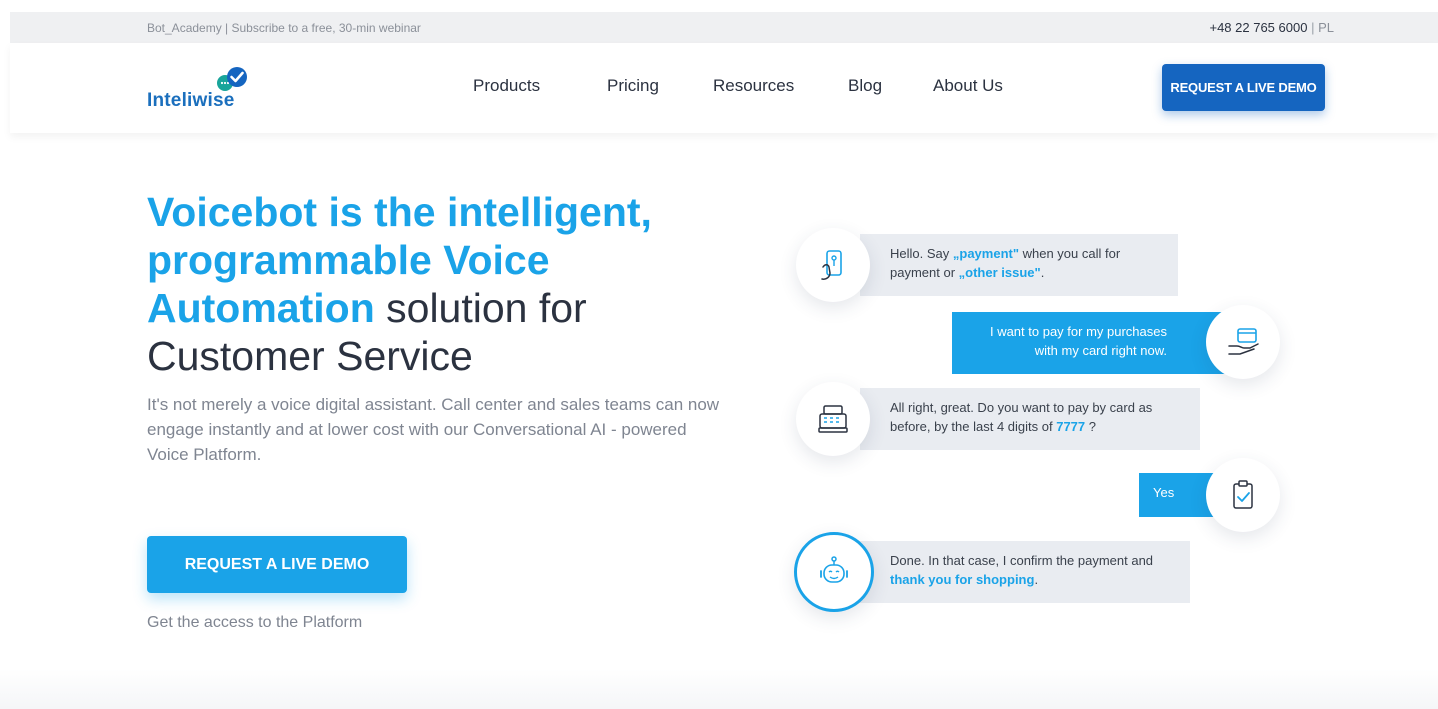 The height and width of the screenshot is (709, 1438). I want to click on nav-blog: Blog, so click(865, 86).